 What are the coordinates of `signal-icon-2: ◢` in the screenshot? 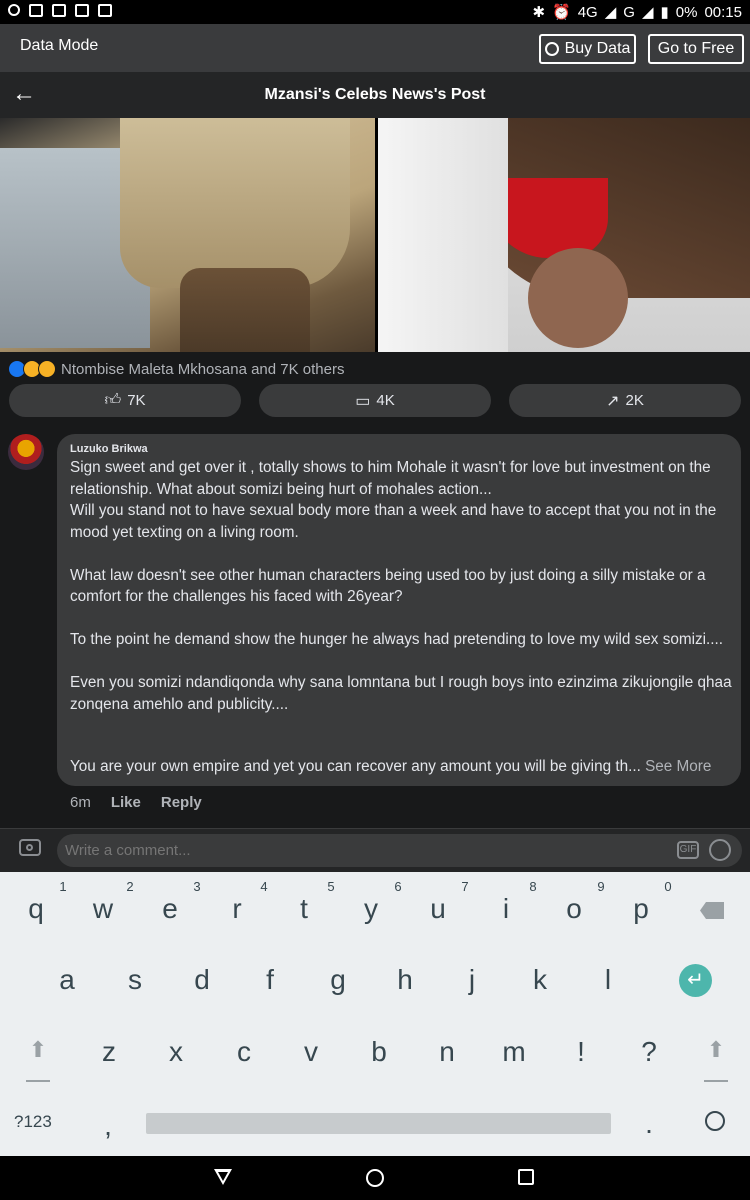 It's located at (647, 12).